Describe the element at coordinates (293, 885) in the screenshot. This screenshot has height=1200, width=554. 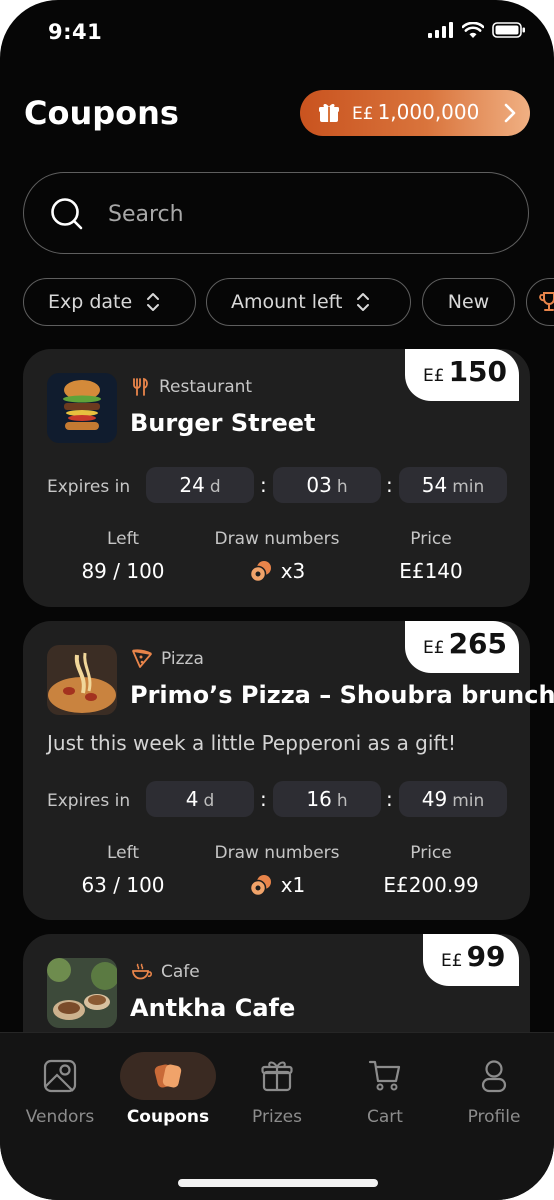
I see `draw-numbers-value: x1` at that location.